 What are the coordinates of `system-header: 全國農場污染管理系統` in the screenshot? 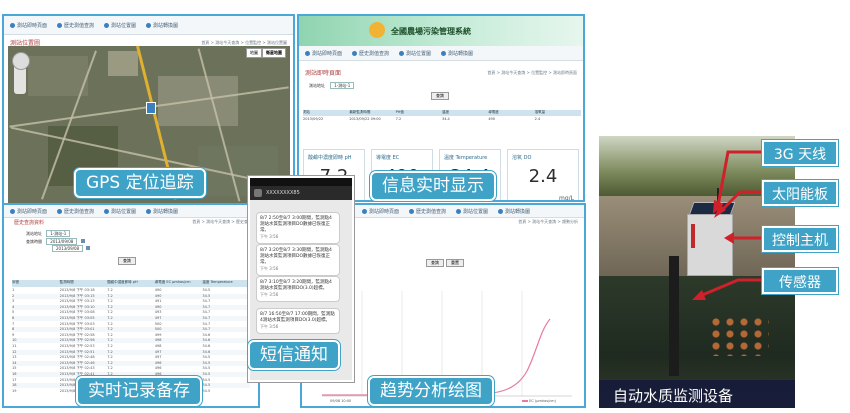 It's located at (441, 31).